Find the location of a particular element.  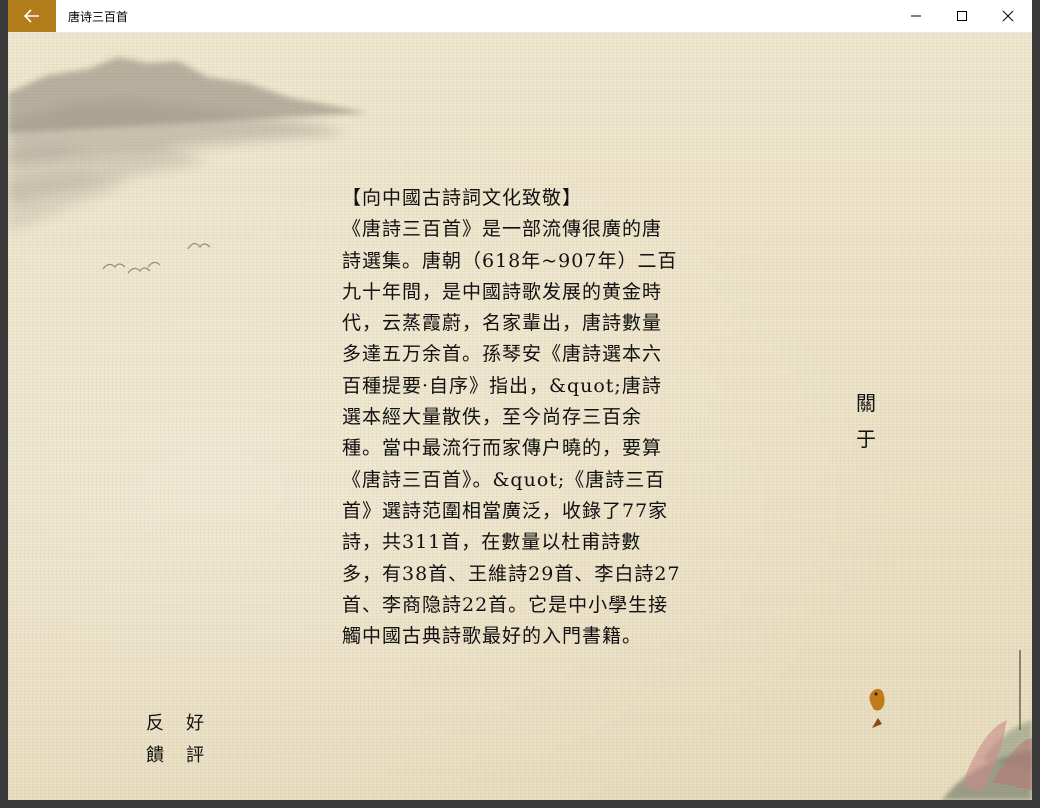

title-bar: 唐诗三百首 is located at coordinates (520, 16).